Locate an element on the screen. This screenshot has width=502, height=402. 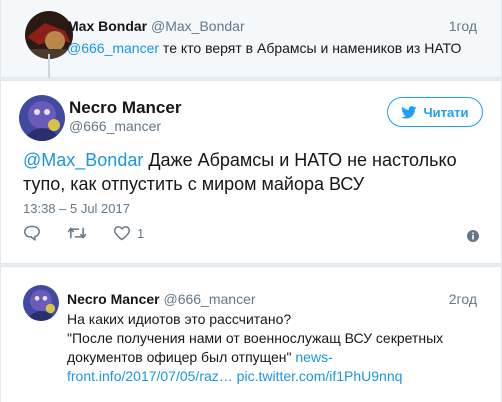
thread-connector is located at coordinates (49, 66).